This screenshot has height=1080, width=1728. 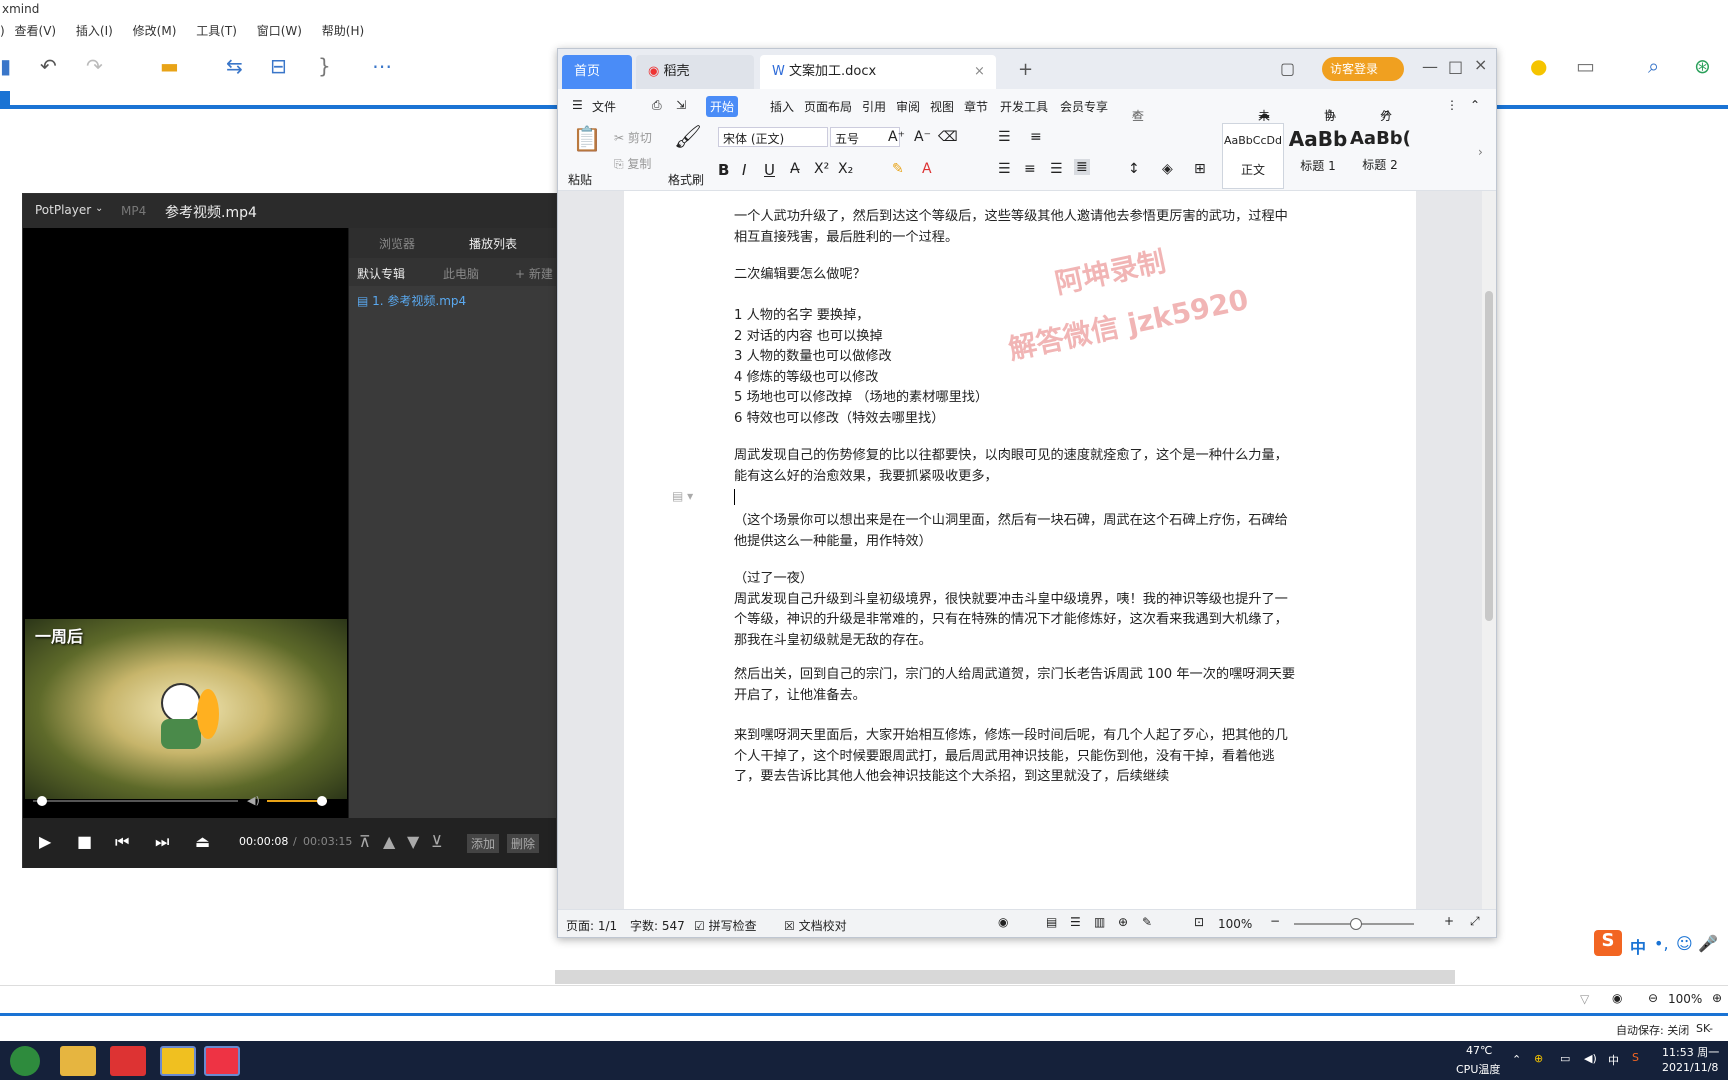 I want to click on sogou-icon: S, so click(x=1608, y=943).